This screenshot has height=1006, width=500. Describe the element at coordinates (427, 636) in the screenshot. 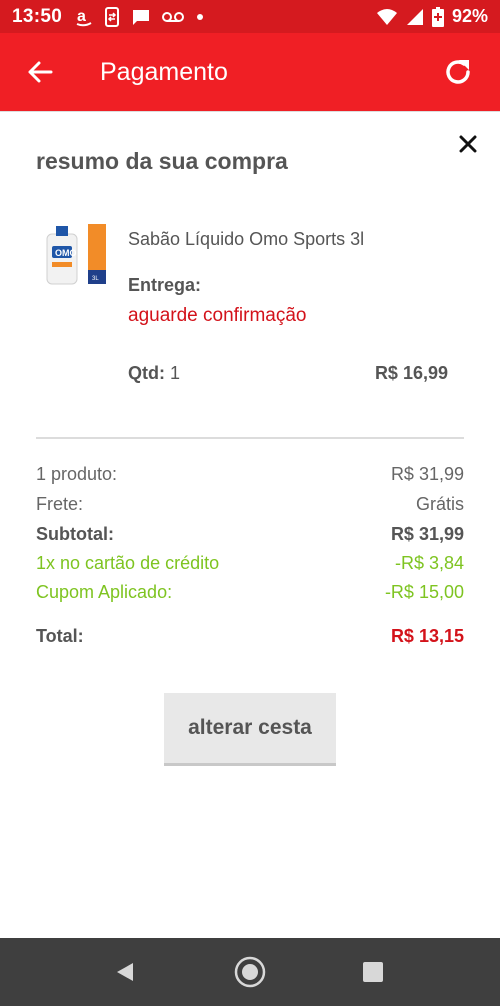

I see `total-value: R$ 13,15` at that location.